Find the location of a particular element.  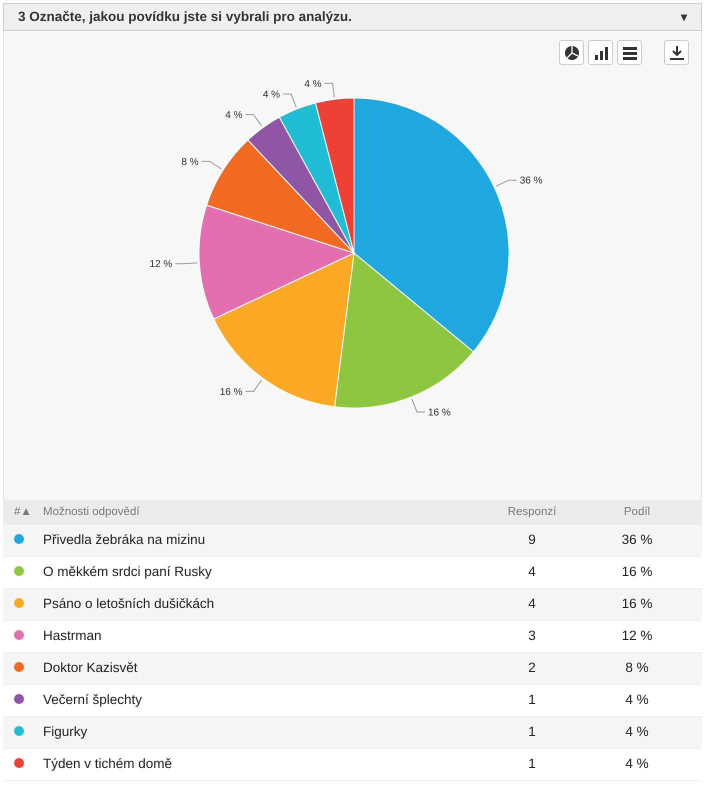

column-header: Podíl is located at coordinates (647, 513).